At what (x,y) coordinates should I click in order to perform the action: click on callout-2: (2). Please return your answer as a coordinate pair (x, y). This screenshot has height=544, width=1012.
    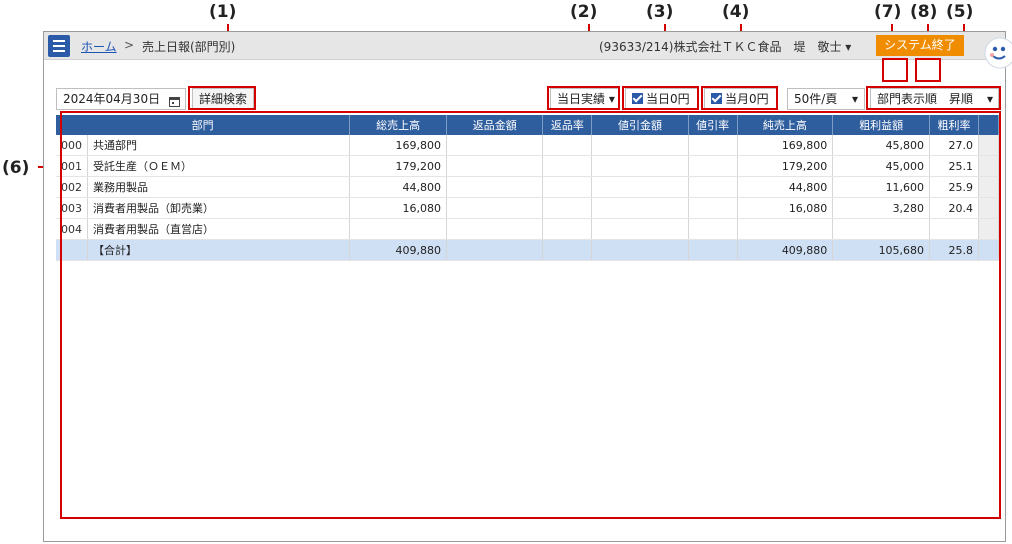
    Looking at the image, I should click on (584, 12).